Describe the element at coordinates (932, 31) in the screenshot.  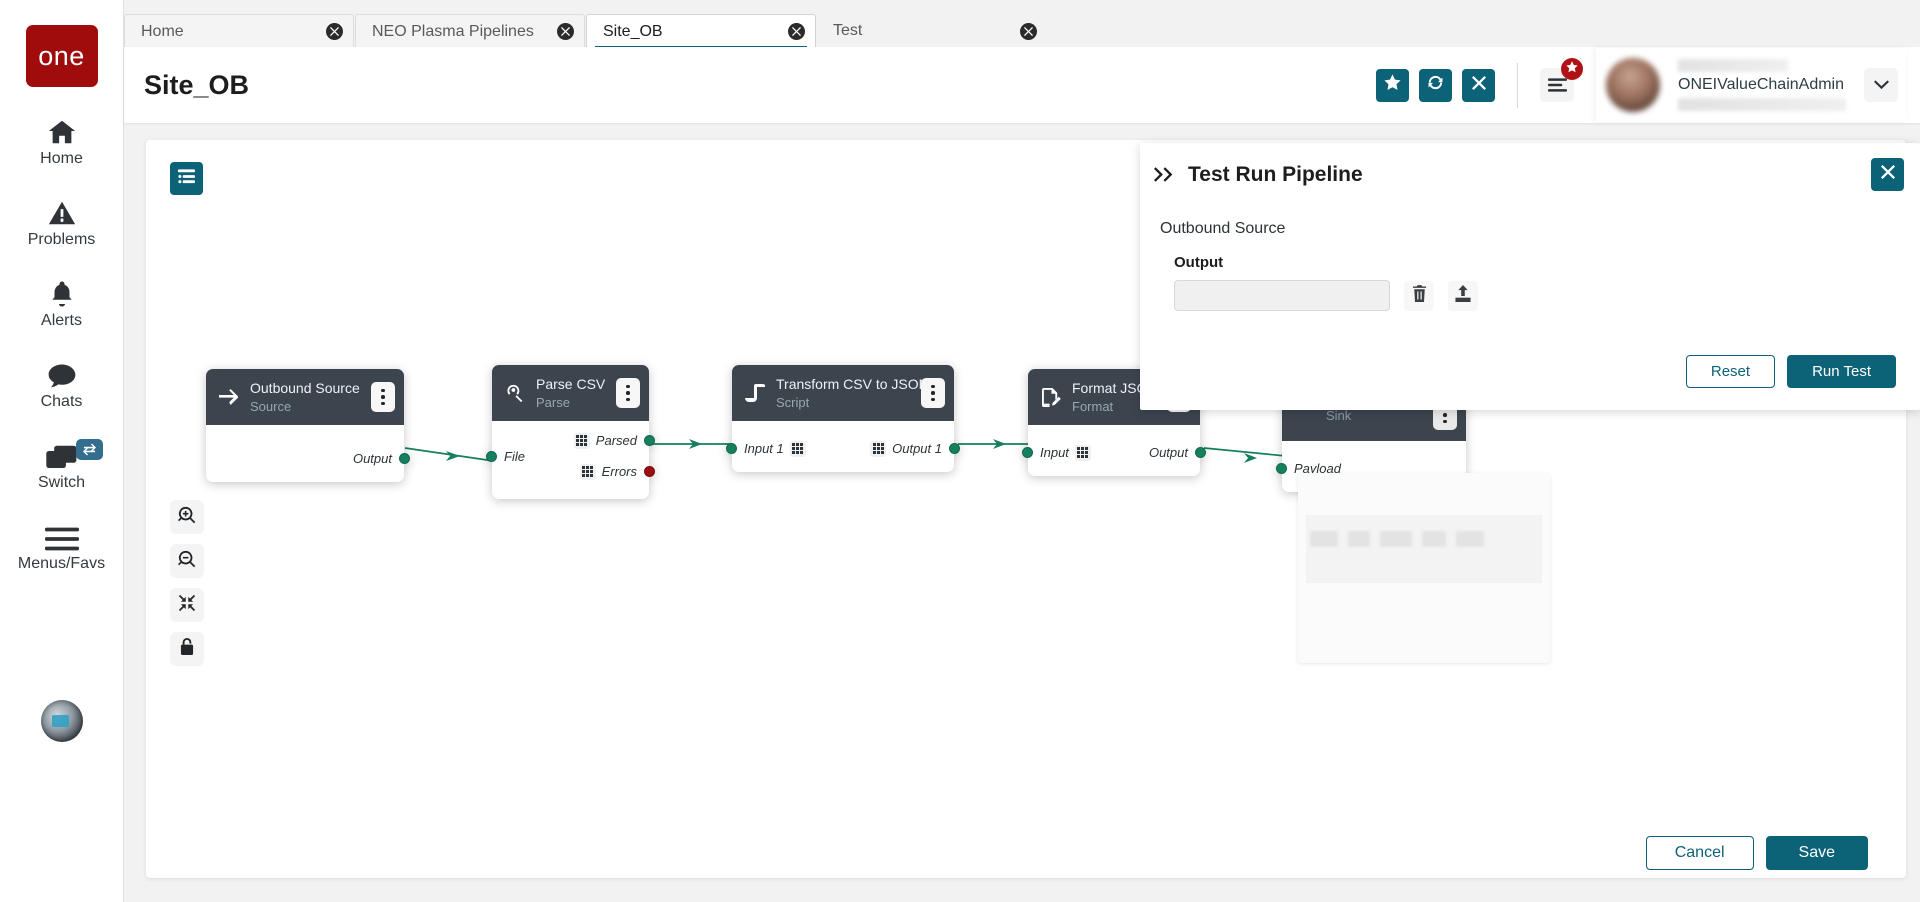
I see `tab-test: Test` at that location.